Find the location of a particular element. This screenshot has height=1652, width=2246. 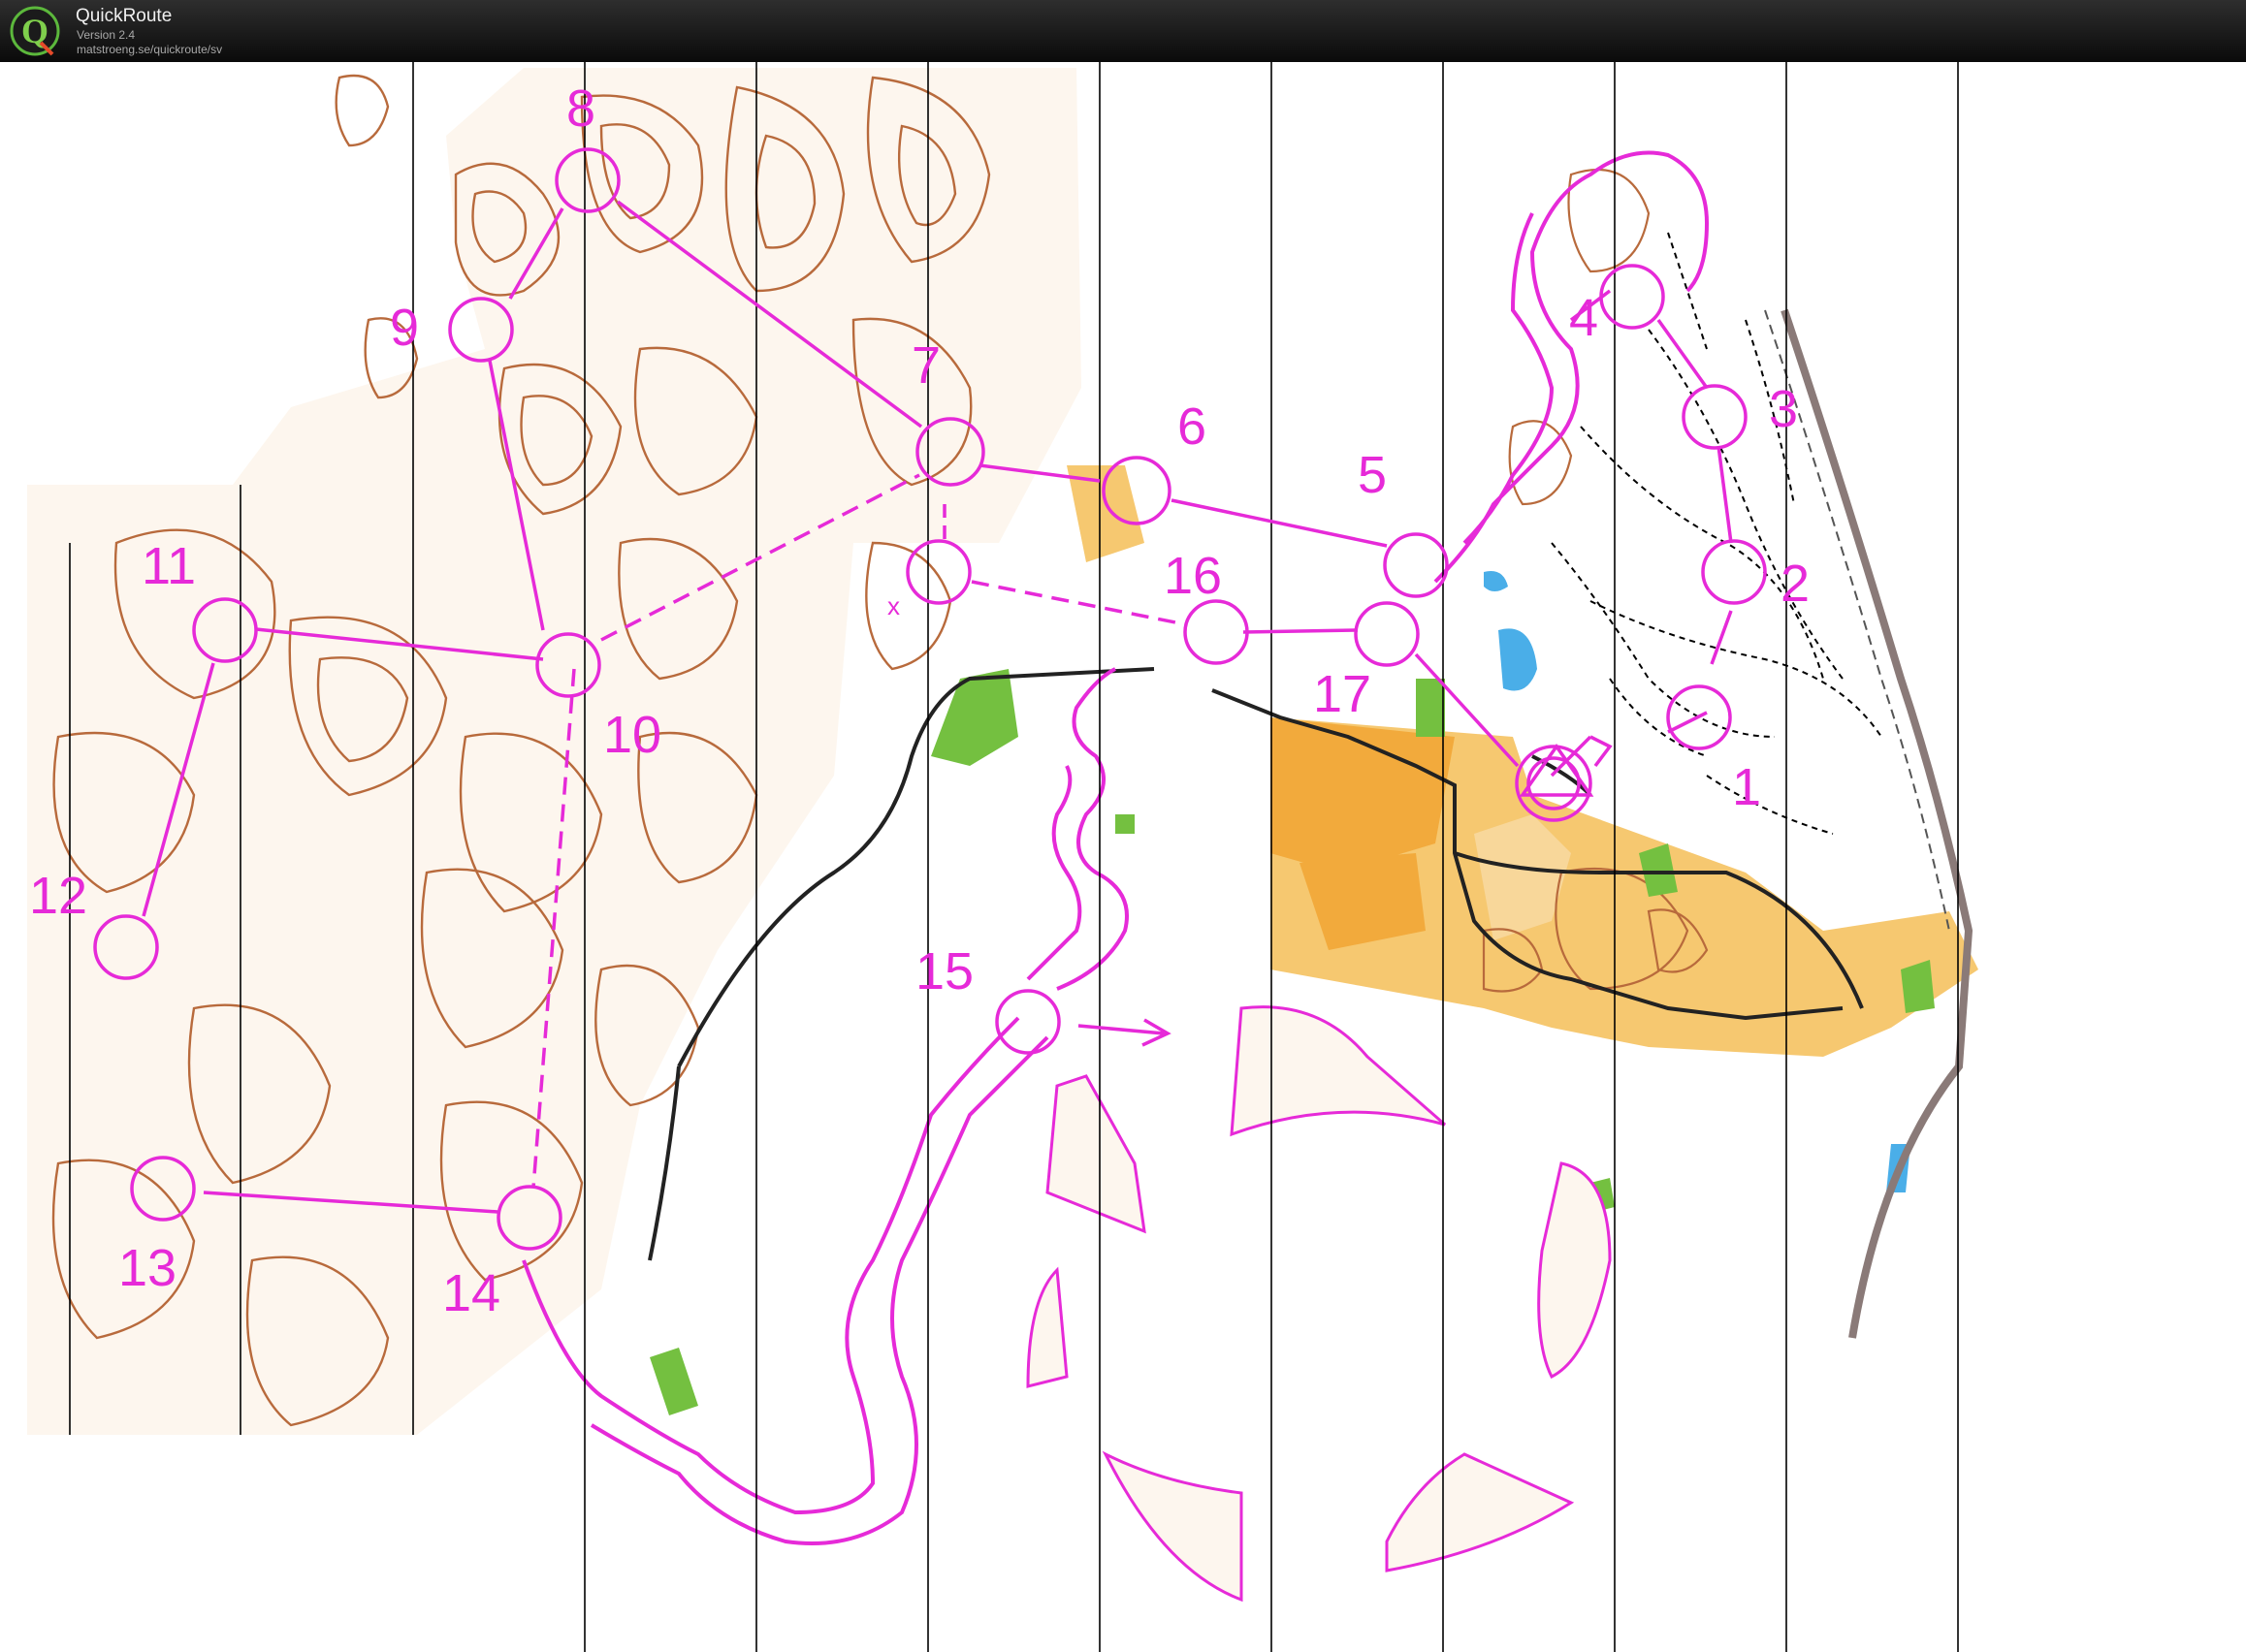

control-number-7: 7 is located at coordinates (927, 366).